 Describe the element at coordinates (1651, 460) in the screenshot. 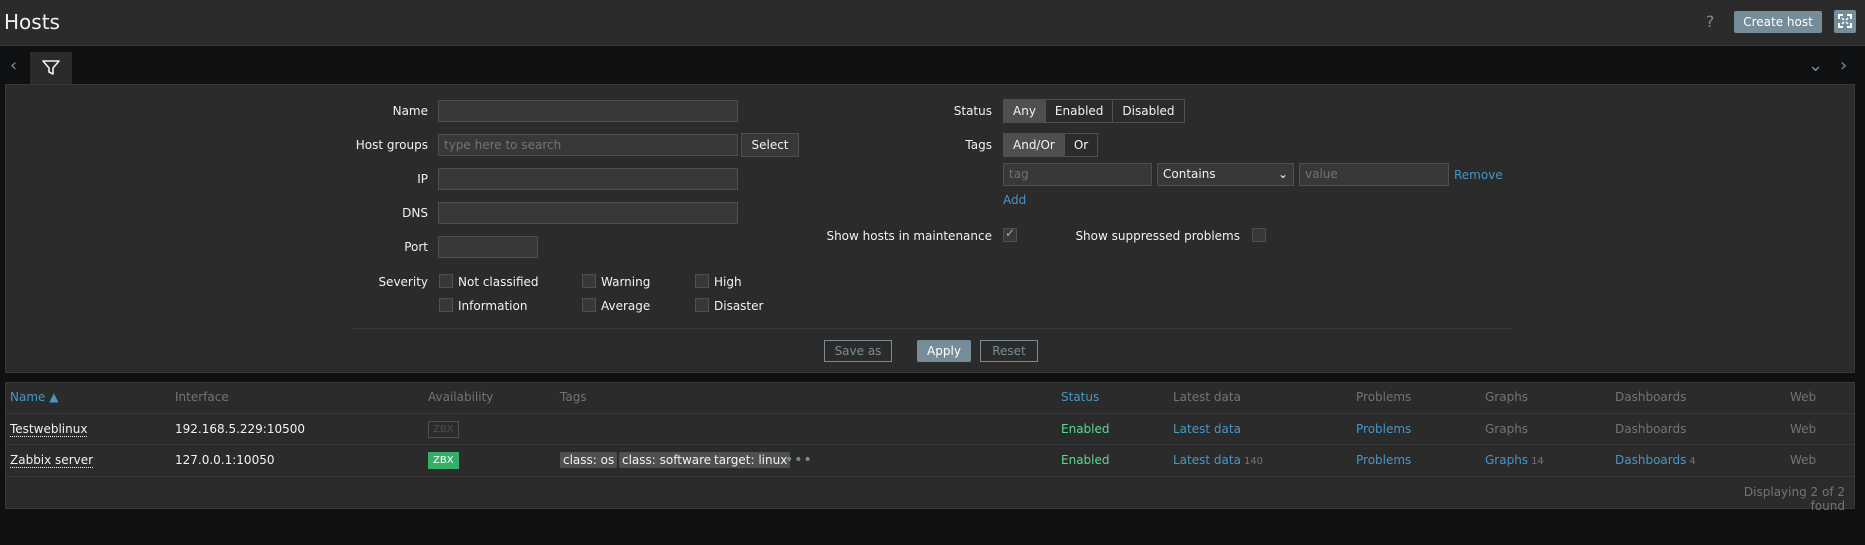

I see `dashboards-label: Dashboards` at that location.